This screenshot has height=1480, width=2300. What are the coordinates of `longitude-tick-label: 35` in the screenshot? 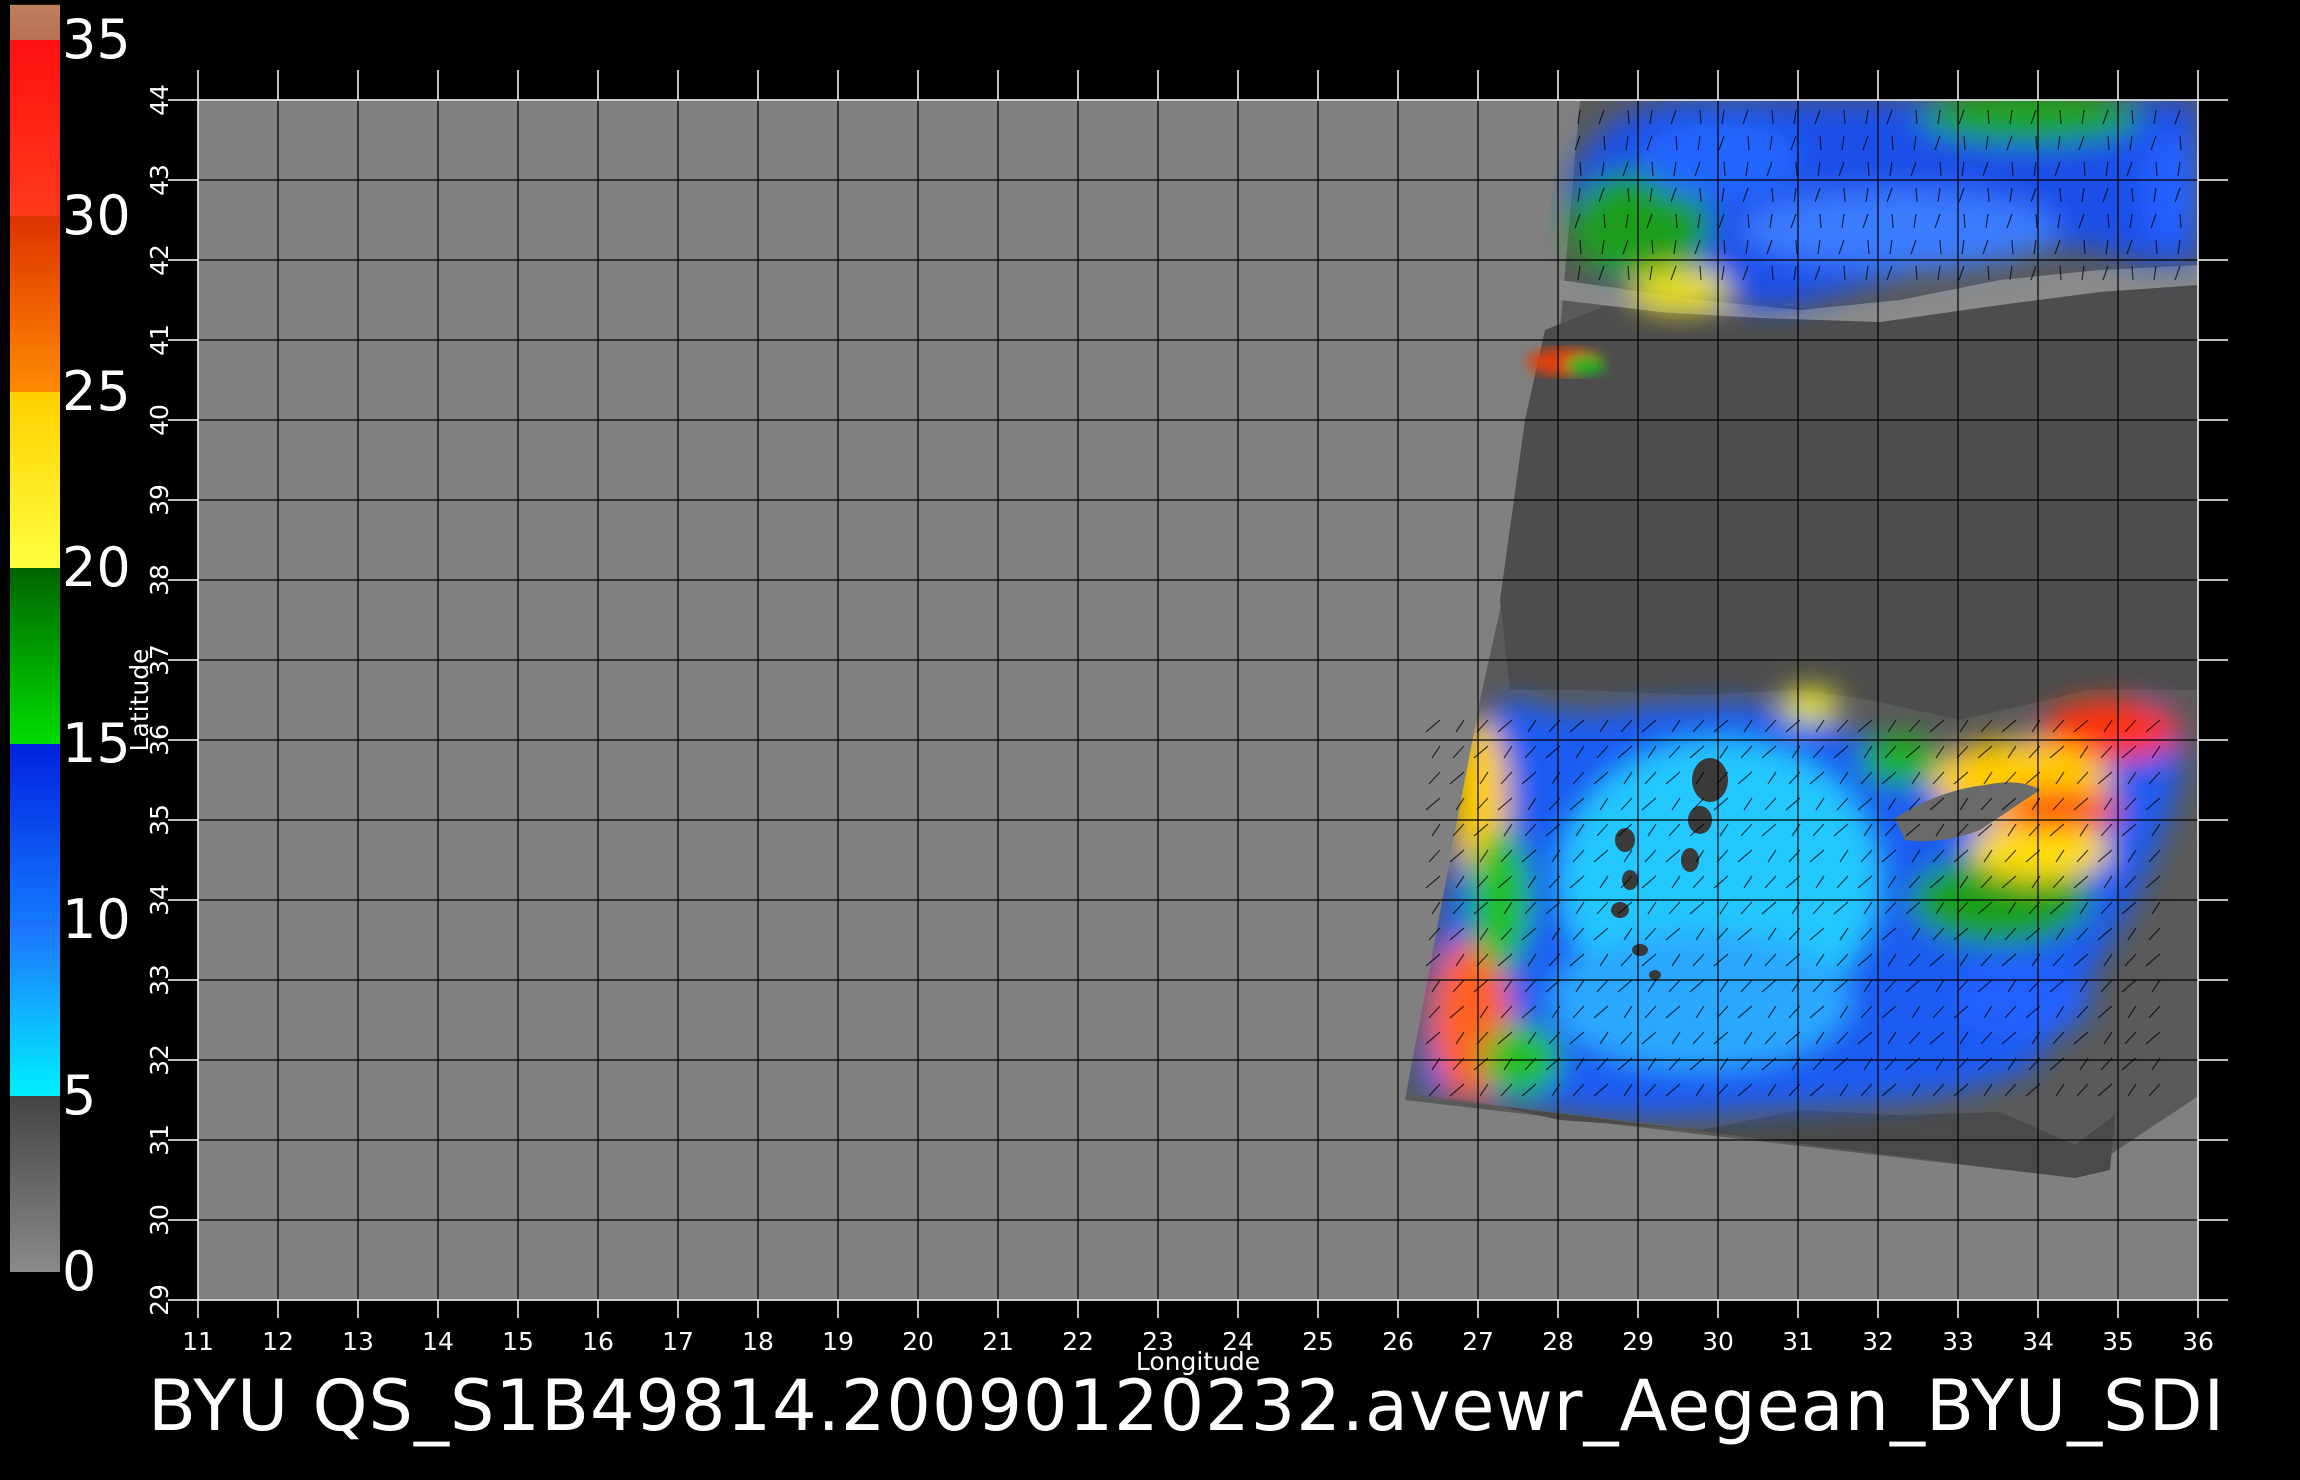 It's located at (2118, 1341).